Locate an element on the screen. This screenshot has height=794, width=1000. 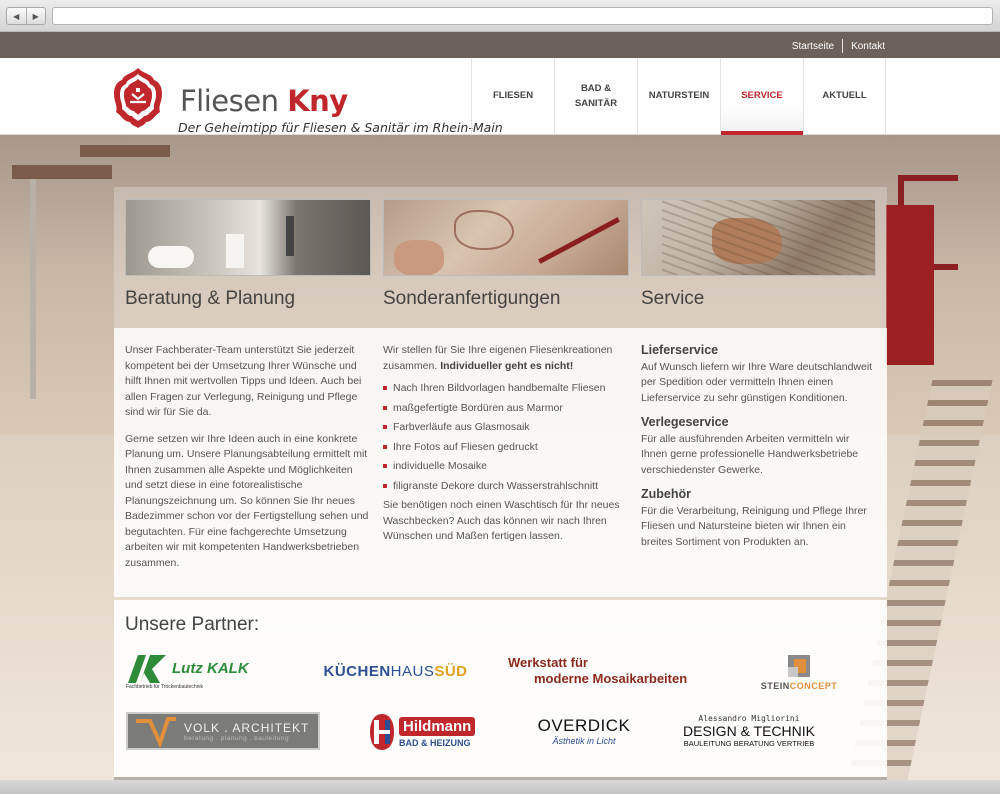
partner-logo-werkstatt: Werkstatt für moderne Mosaikarbeiten is located at coordinates (621, 671).